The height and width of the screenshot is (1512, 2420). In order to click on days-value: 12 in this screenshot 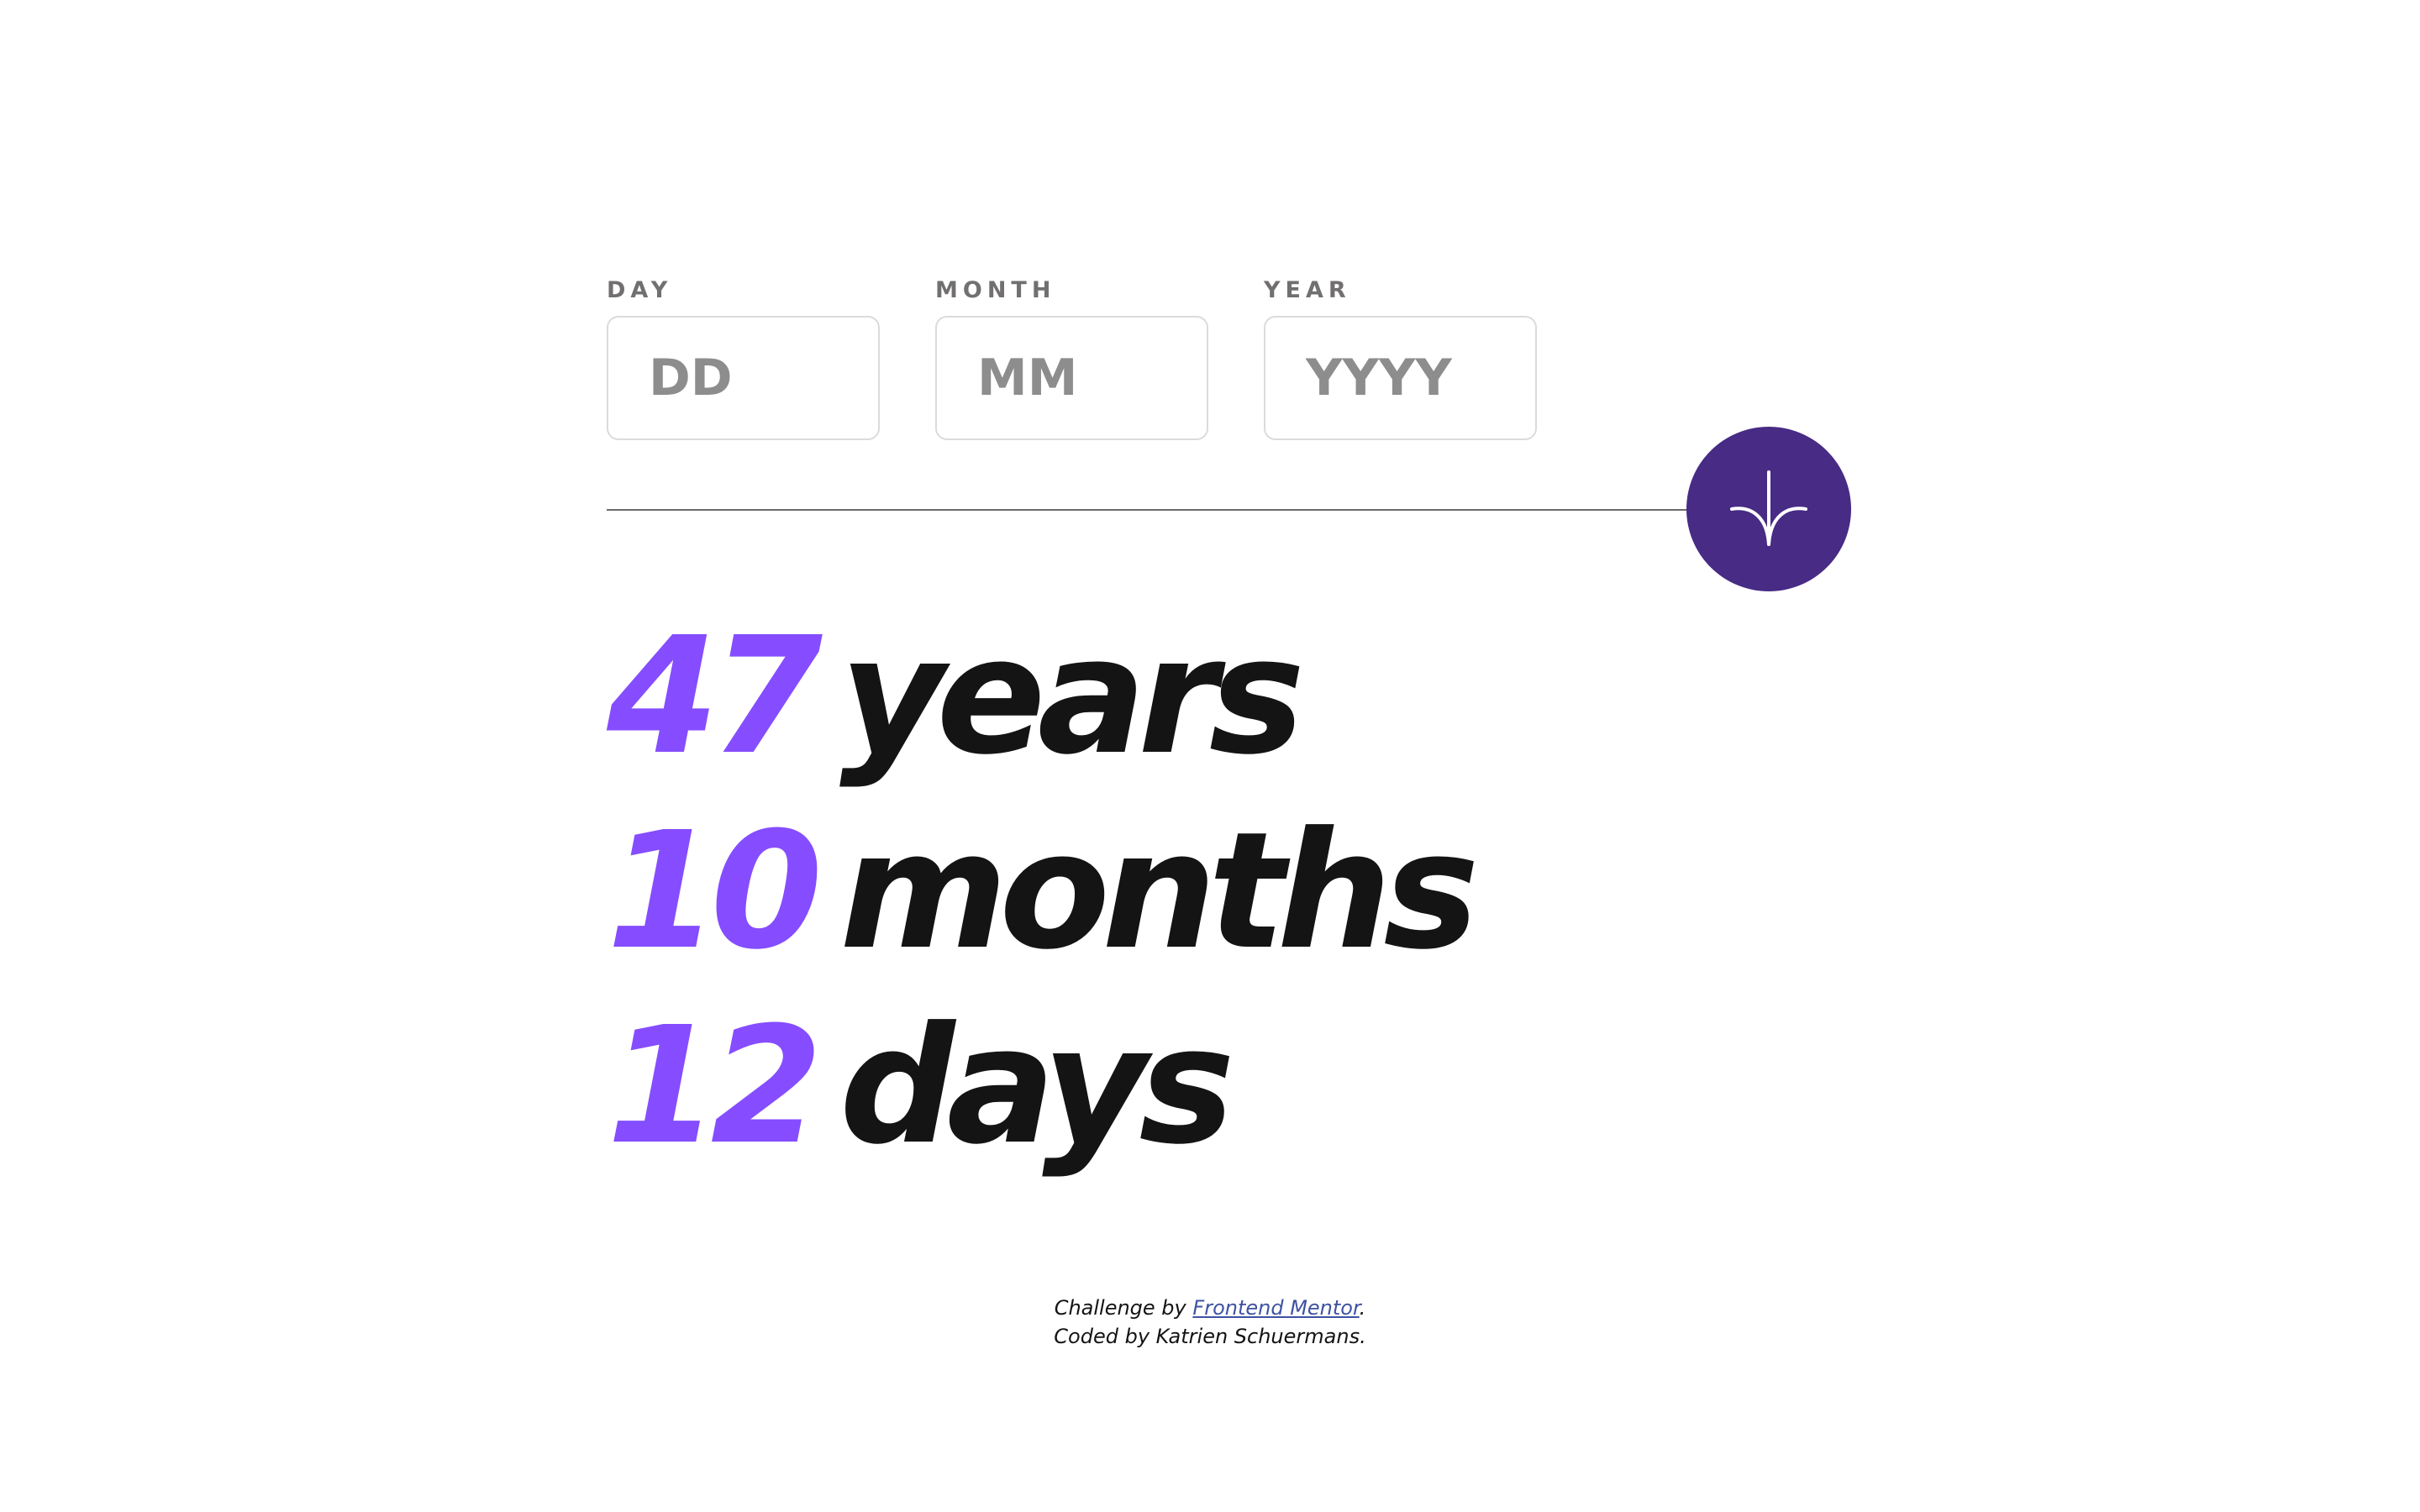, I will do `click(715, 1086)`.